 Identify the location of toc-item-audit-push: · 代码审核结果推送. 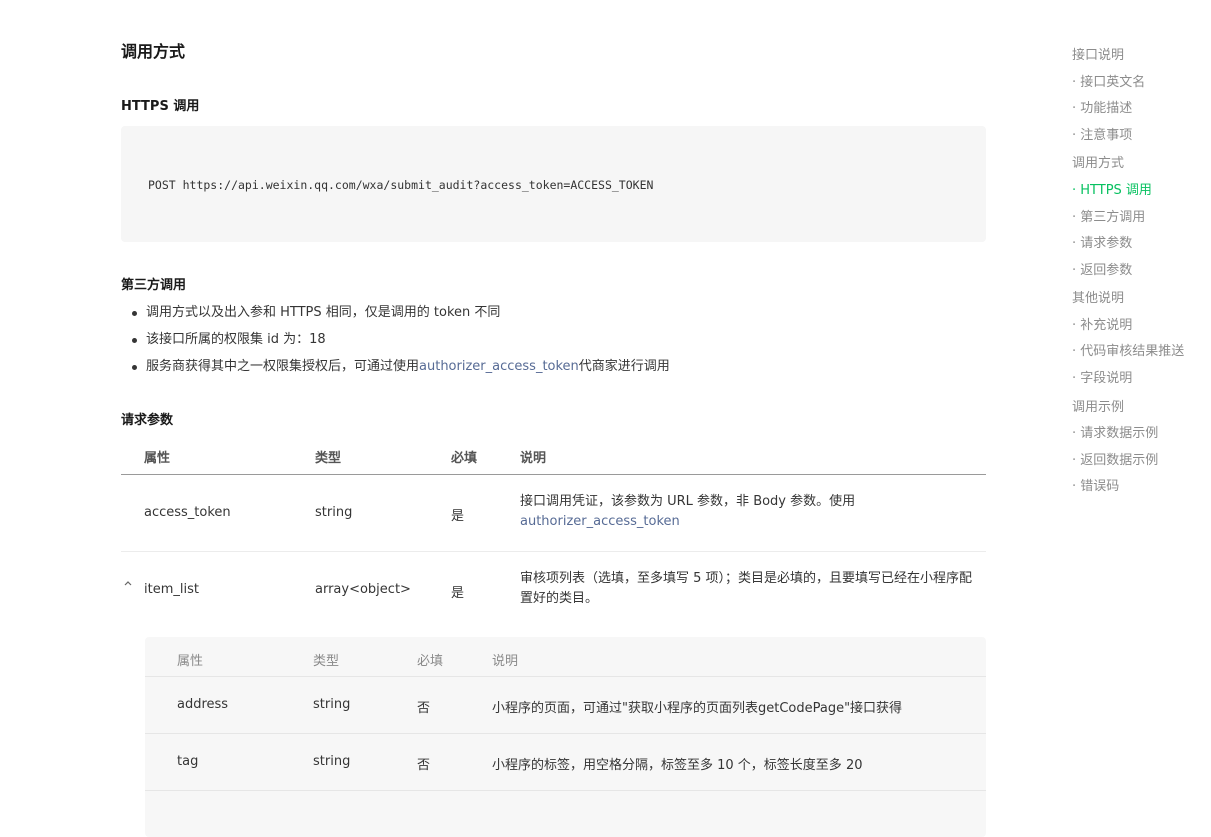
(1128, 349).